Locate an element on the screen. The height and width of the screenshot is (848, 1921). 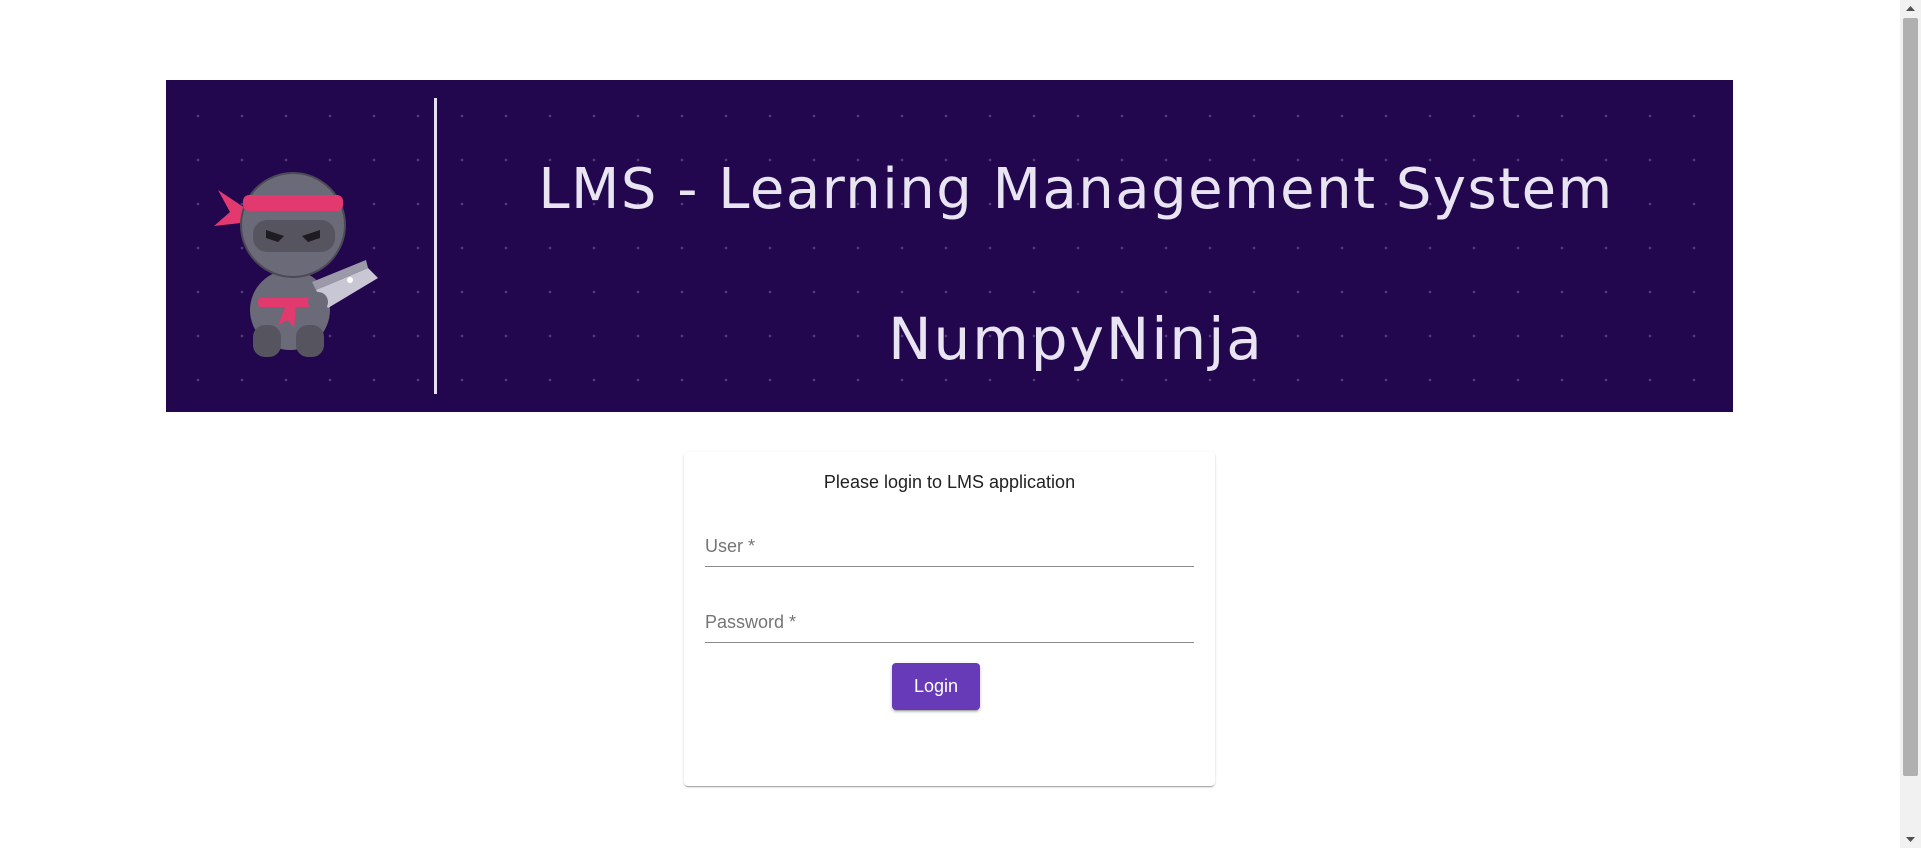
password-field: Password * is located at coordinates (951, 626).